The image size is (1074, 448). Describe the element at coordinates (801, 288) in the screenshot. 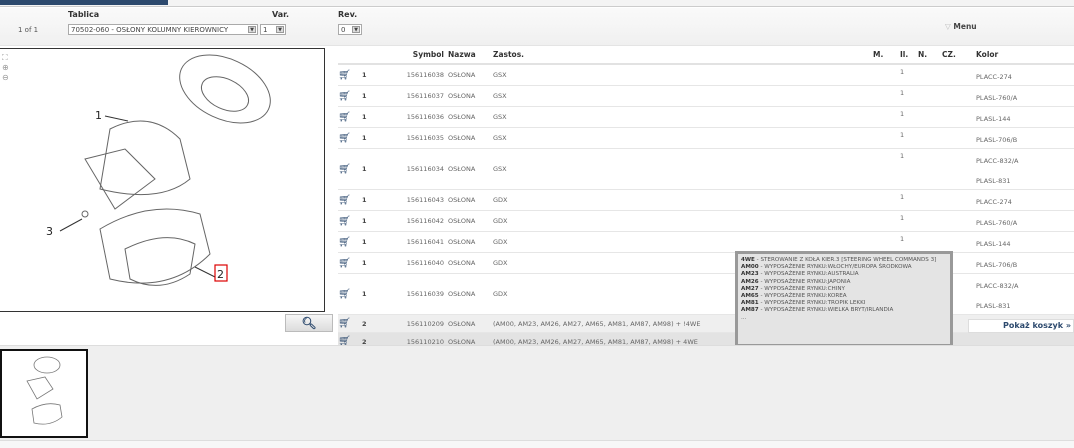

I see `option-desc: - WYPOSAŻENIE RYNKU:CHINY` at that location.